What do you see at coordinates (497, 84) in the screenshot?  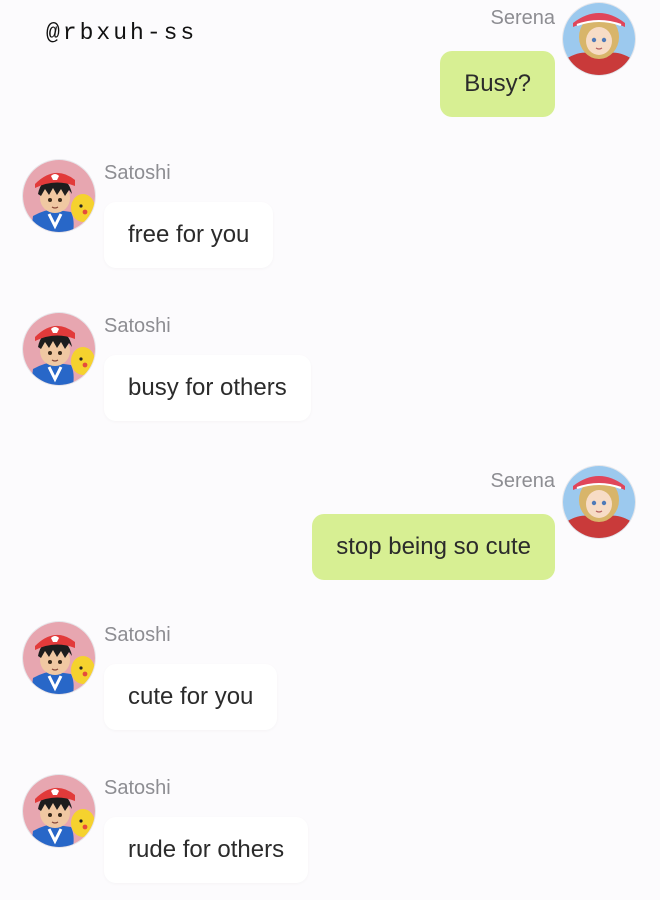 I see `message-bubble: Busy?` at bounding box center [497, 84].